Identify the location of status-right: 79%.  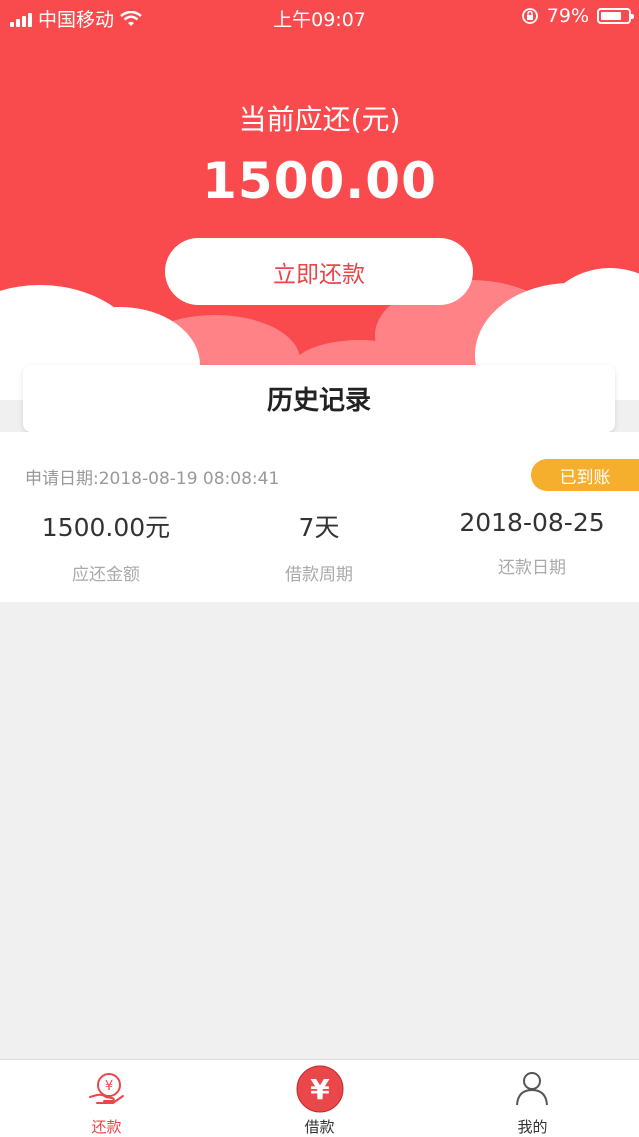
(577, 16).